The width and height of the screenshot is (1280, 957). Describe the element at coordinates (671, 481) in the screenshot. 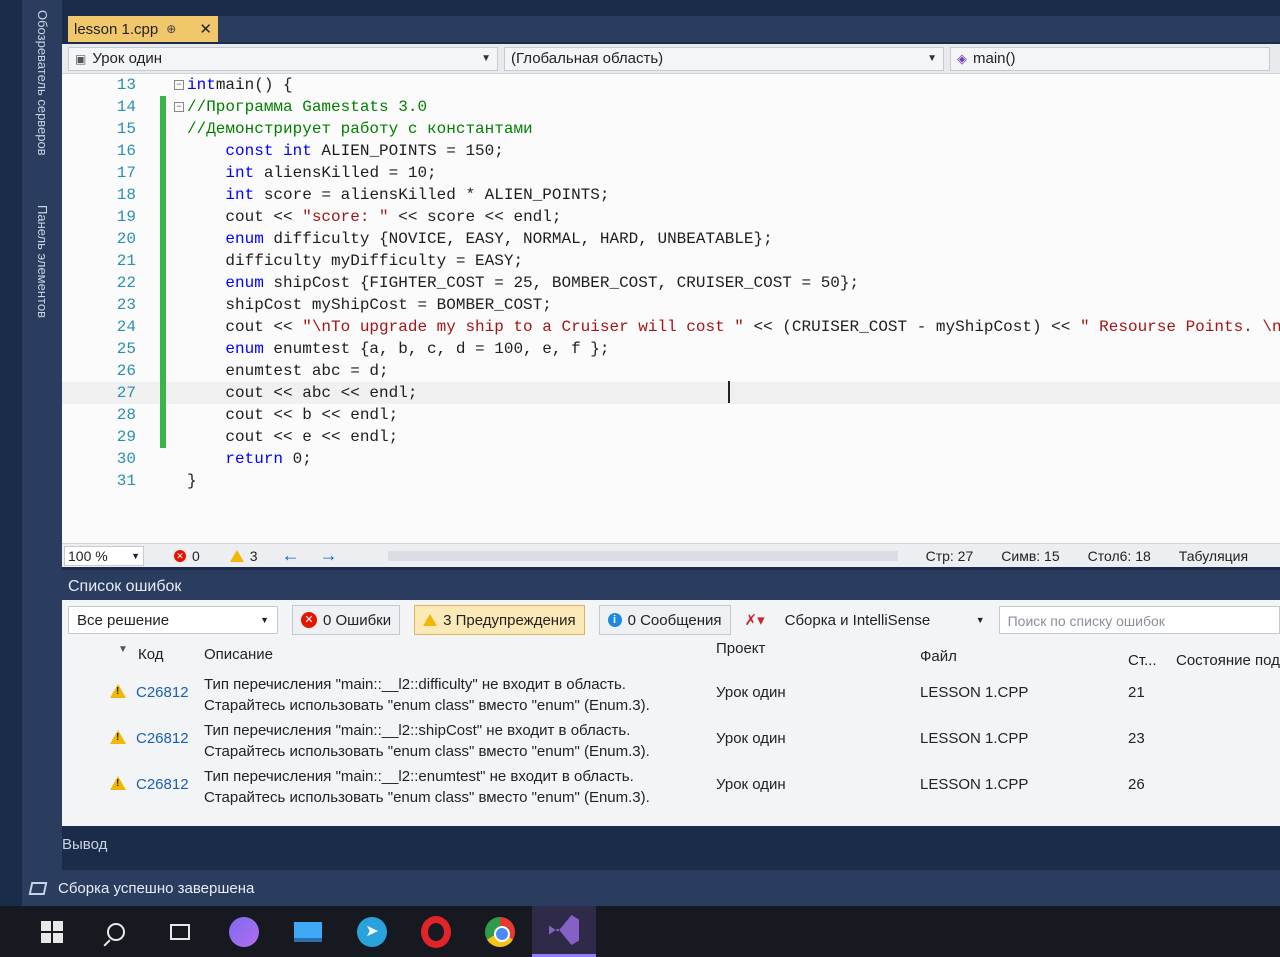

I see `code-line: 31}` at that location.